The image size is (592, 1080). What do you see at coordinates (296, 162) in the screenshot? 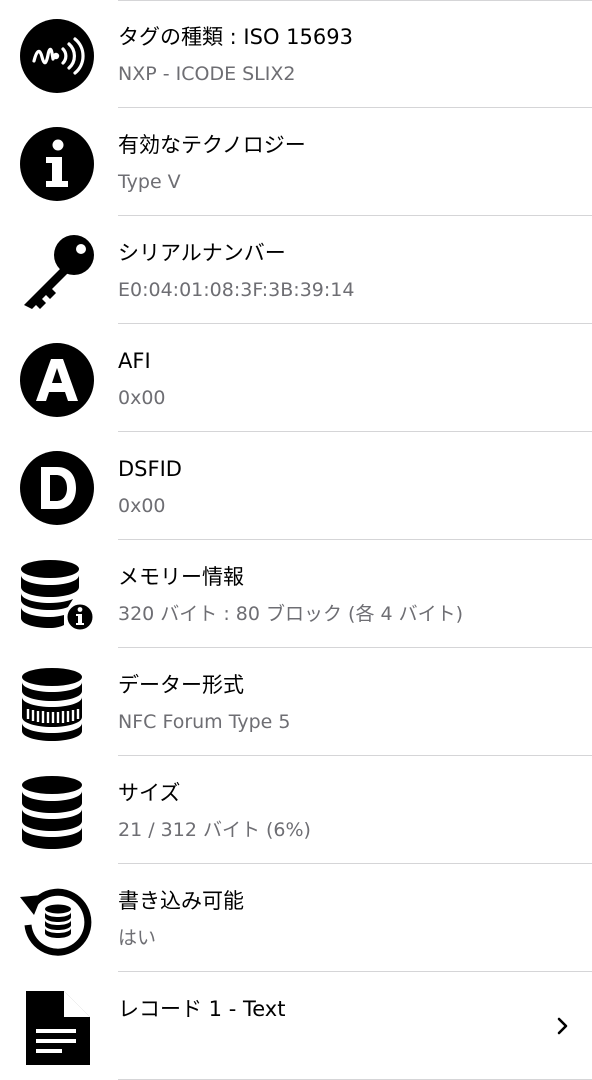
I see `row-technologies: 有効なテクノロジー Type V` at bounding box center [296, 162].